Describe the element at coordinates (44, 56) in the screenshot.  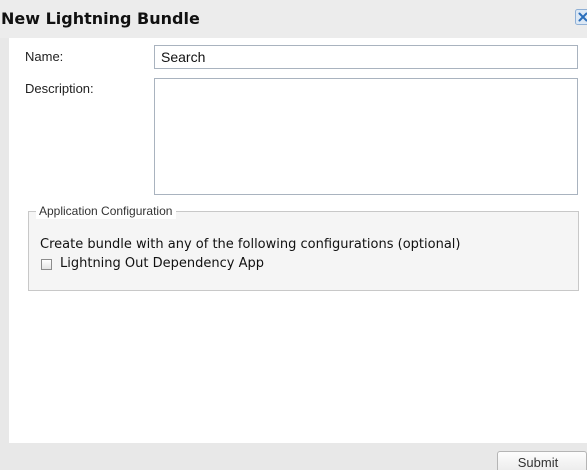
I see `name-label: Name:` at that location.